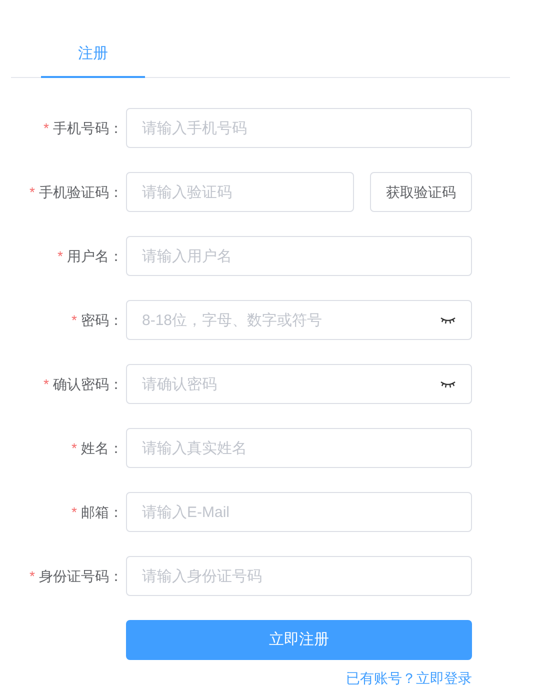 This screenshot has height=695, width=535. I want to click on field-label: 确认密码：, so click(88, 384).